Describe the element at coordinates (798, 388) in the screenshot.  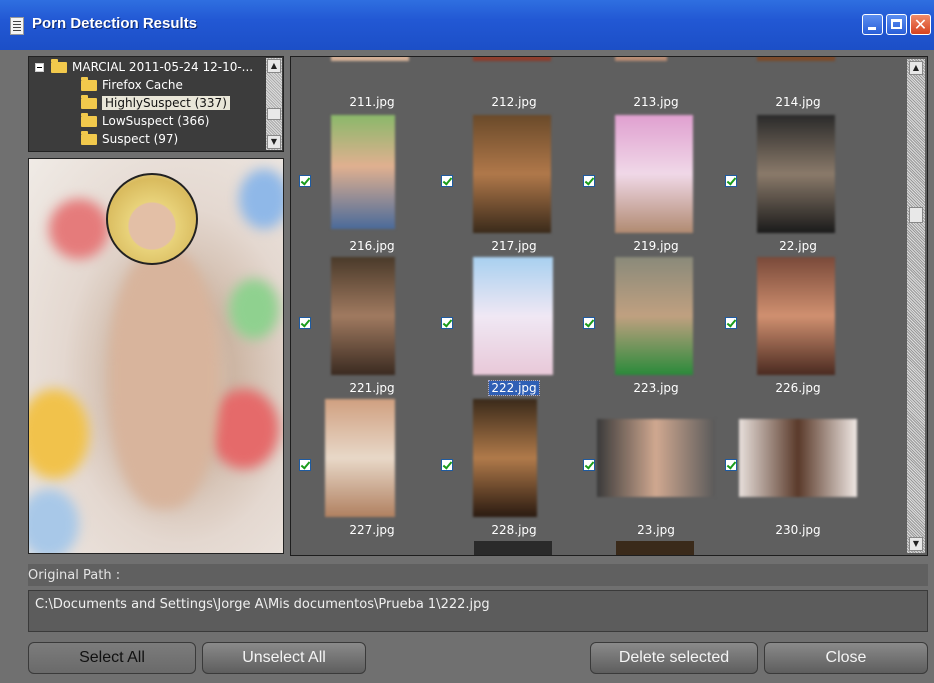
I see `thumbnail-filename: 226.jpg` at that location.